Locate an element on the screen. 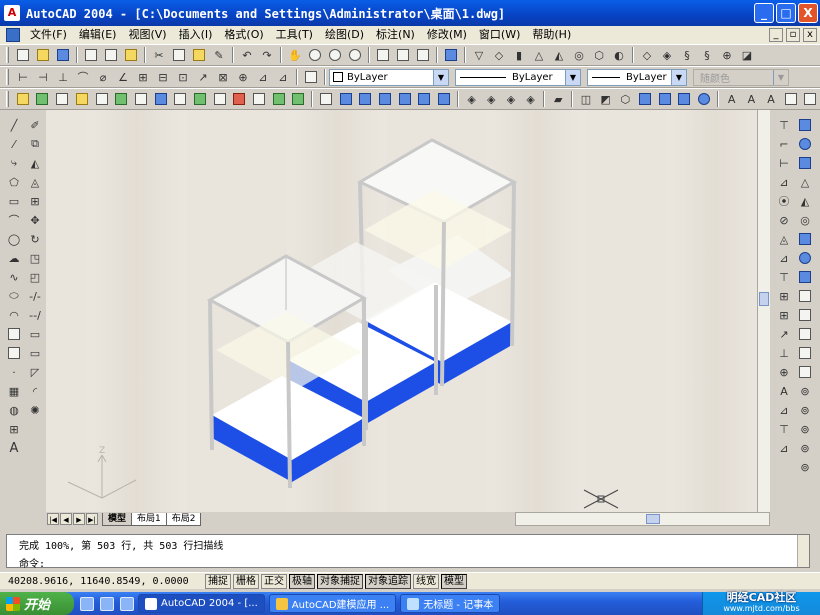  gouraud-edges-icon is located at coordinates (704, 99).